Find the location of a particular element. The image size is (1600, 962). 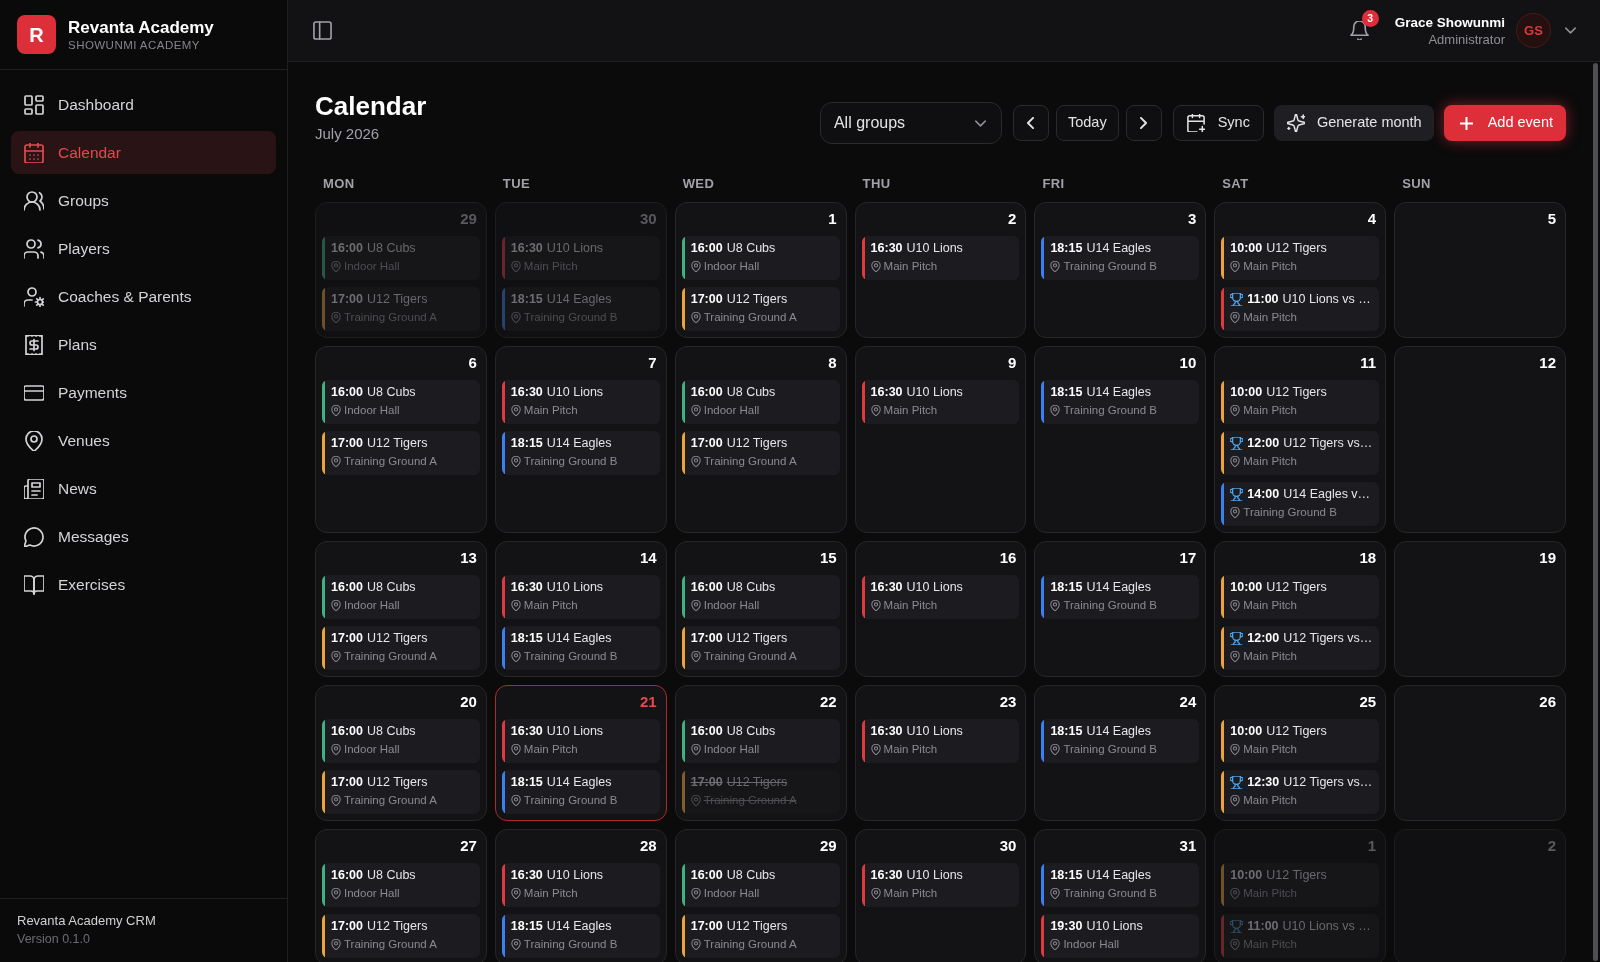

event-card: 14:00 U14 Eagles v… Training Ground B is located at coordinates (1300, 504).